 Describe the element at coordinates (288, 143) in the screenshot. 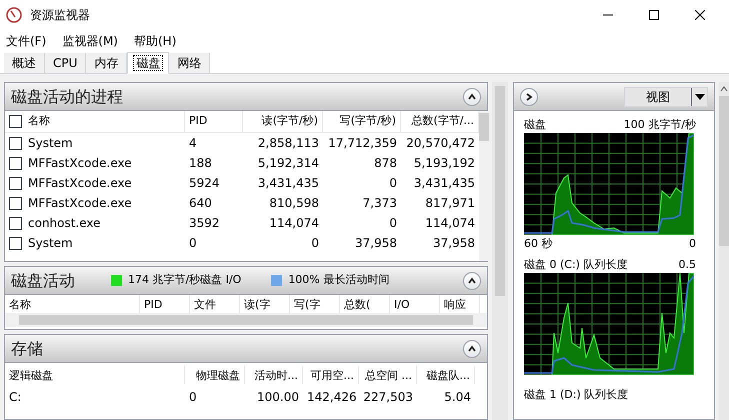

I see `table-cell-text: 2,858,113` at that location.